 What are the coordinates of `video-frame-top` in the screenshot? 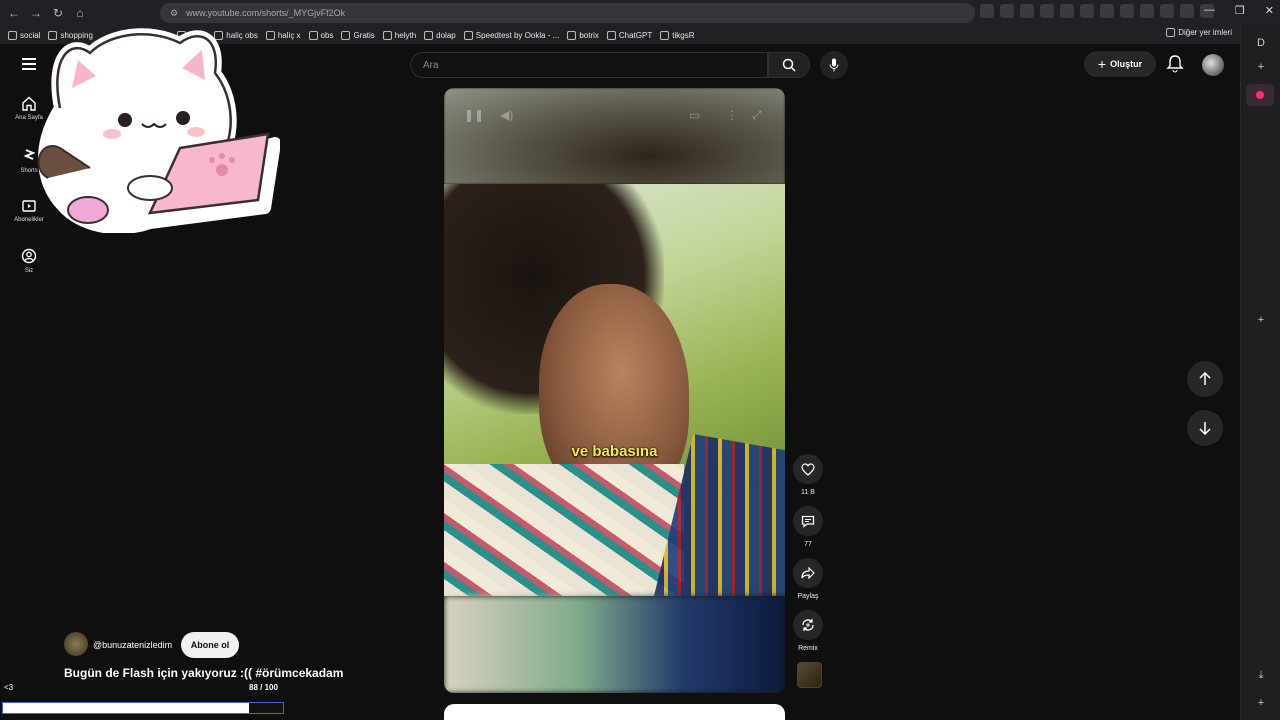 It's located at (614, 136).